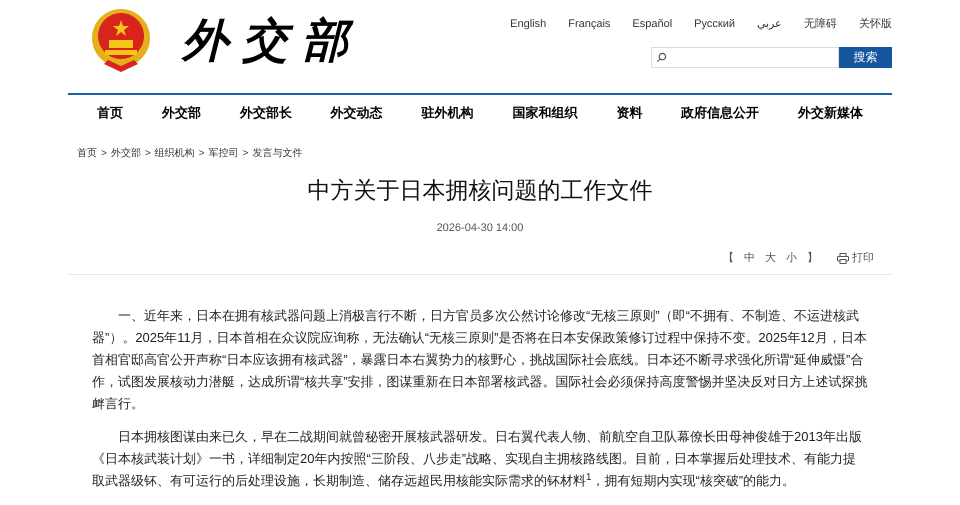 The image size is (960, 505). Describe the element at coordinates (875, 24) in the screenshot. I see `language-link: 关怀版` at that location.